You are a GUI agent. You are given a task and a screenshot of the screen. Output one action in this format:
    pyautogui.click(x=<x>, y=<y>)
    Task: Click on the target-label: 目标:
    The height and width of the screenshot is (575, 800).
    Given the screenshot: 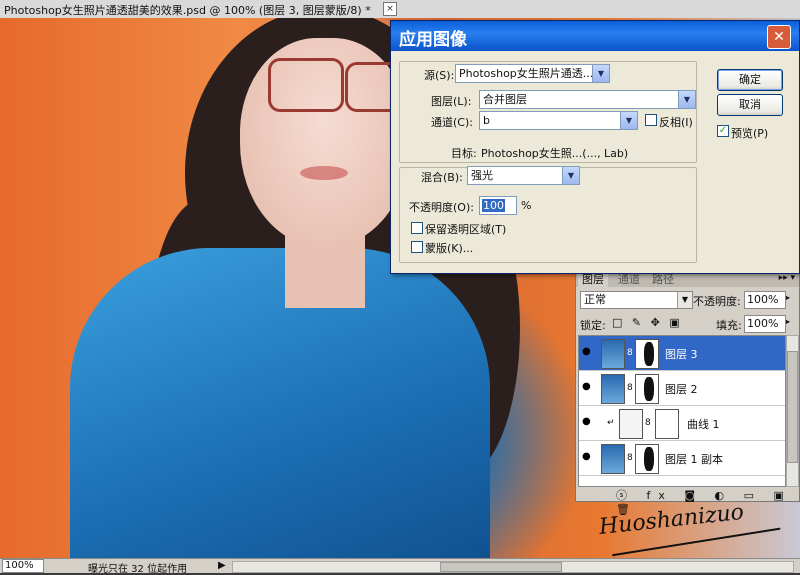 What is the action you would take?
    pyautogui.click(x=464, y=153)
    